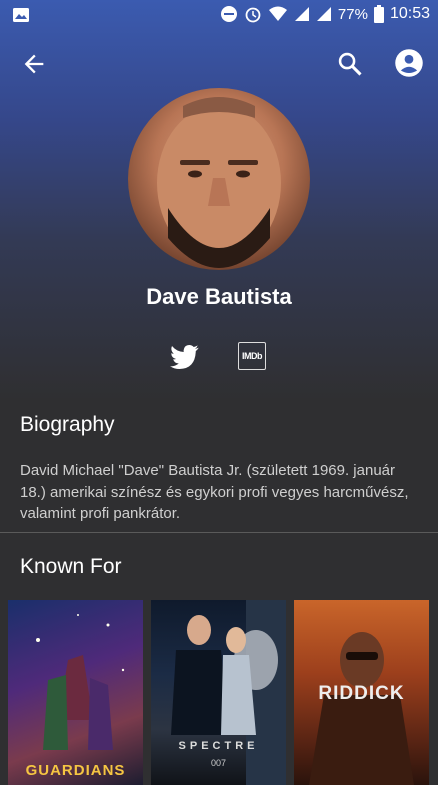  I want to click on poster-riddick: RIDDICK, so click(361, 692).